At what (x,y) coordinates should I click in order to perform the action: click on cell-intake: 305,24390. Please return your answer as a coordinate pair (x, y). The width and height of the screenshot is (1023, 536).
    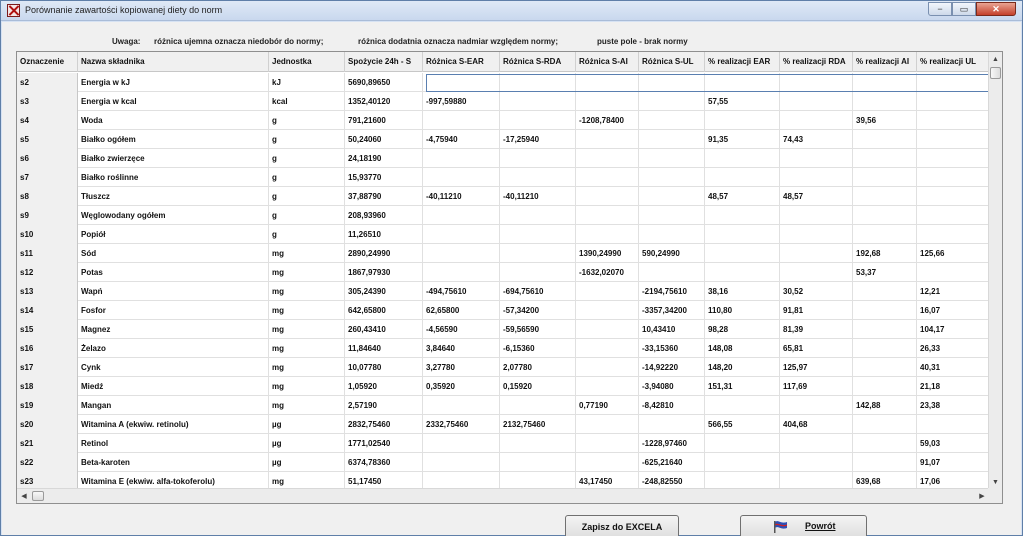
    Looking at the image, I should click on (384, 291).